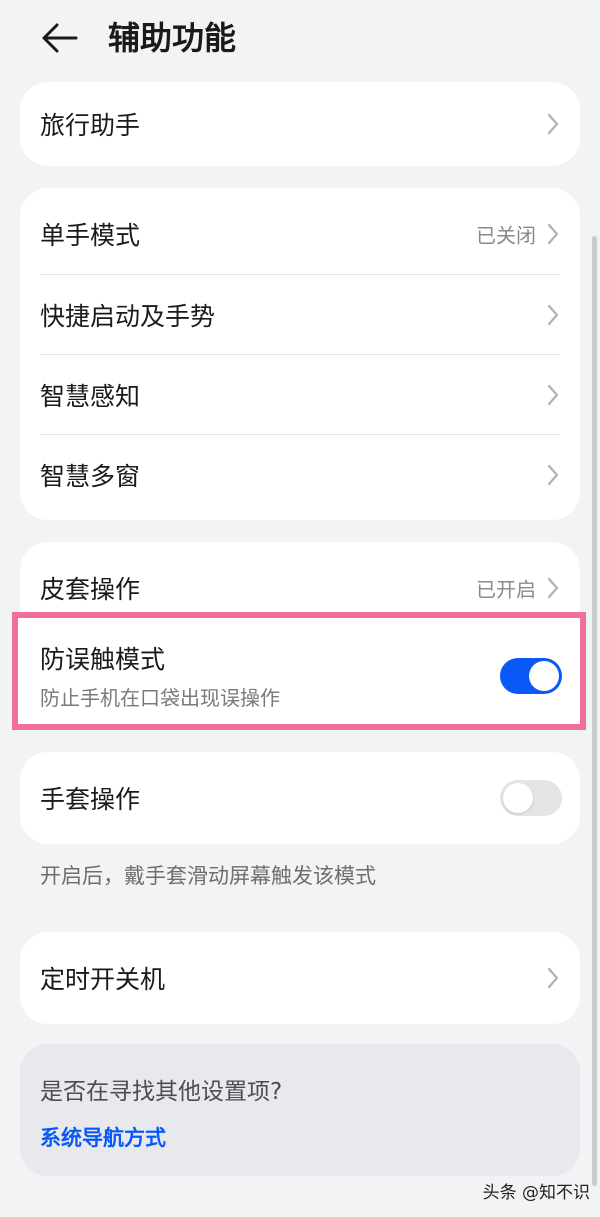 Image resolution: width=600 pixels, height=1217 pixels. I want to click on gloves-note: 开启后，戴手套滑动屏幕触发该模式, so click(208, 876).